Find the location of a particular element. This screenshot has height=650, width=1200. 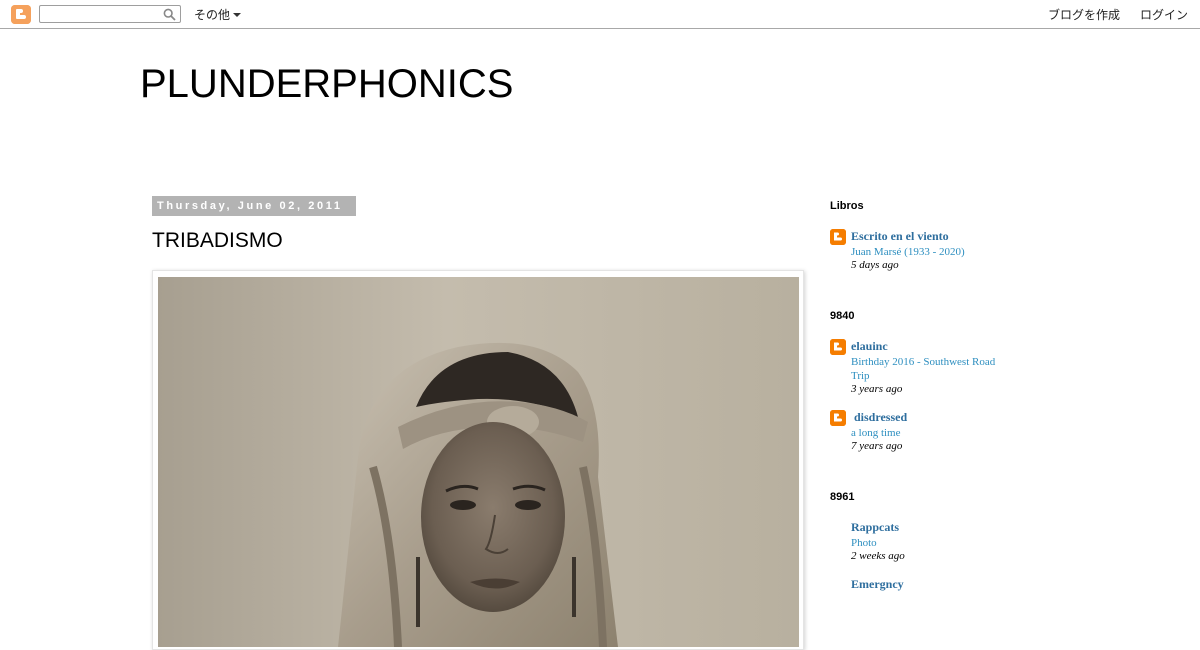

post-title: TRIBADISMO is located at coordinates (217, 241).